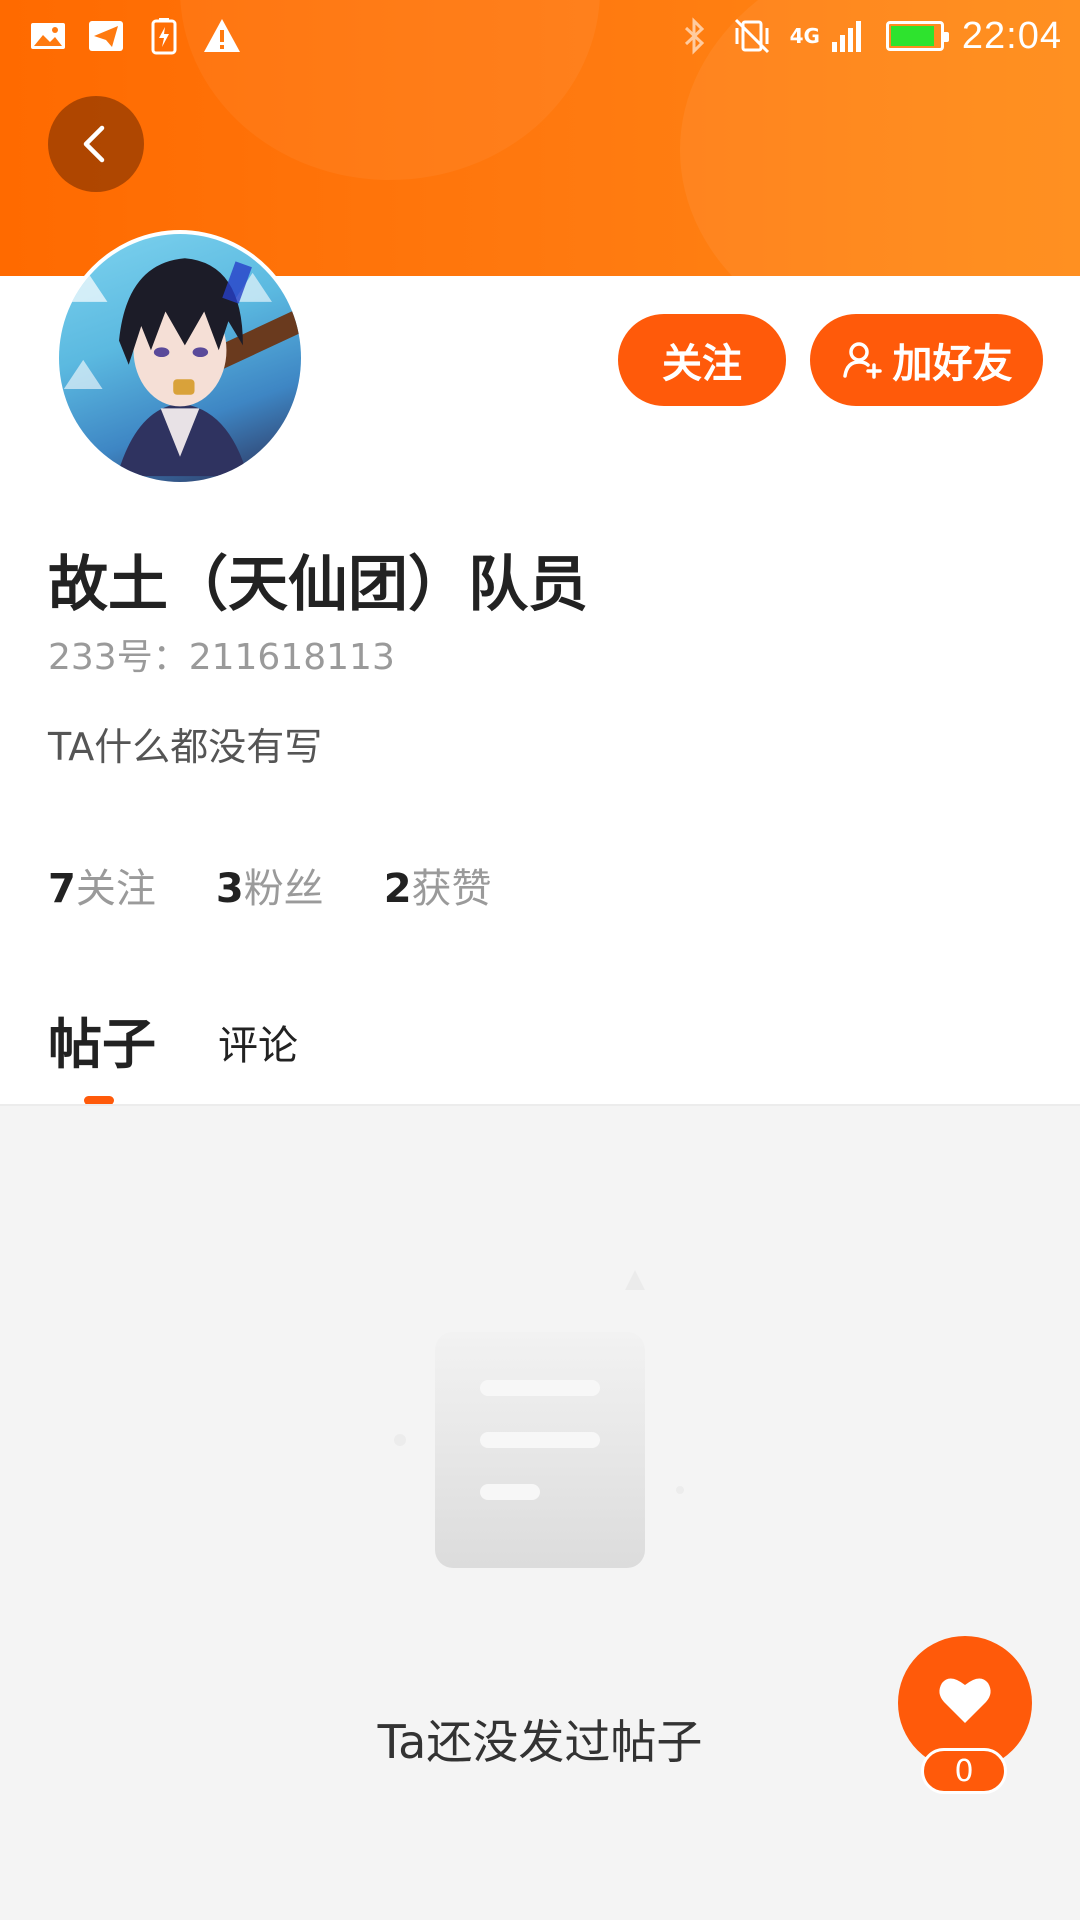  I want to click on user-bio: TA什么都没有写, so click(185, 747).